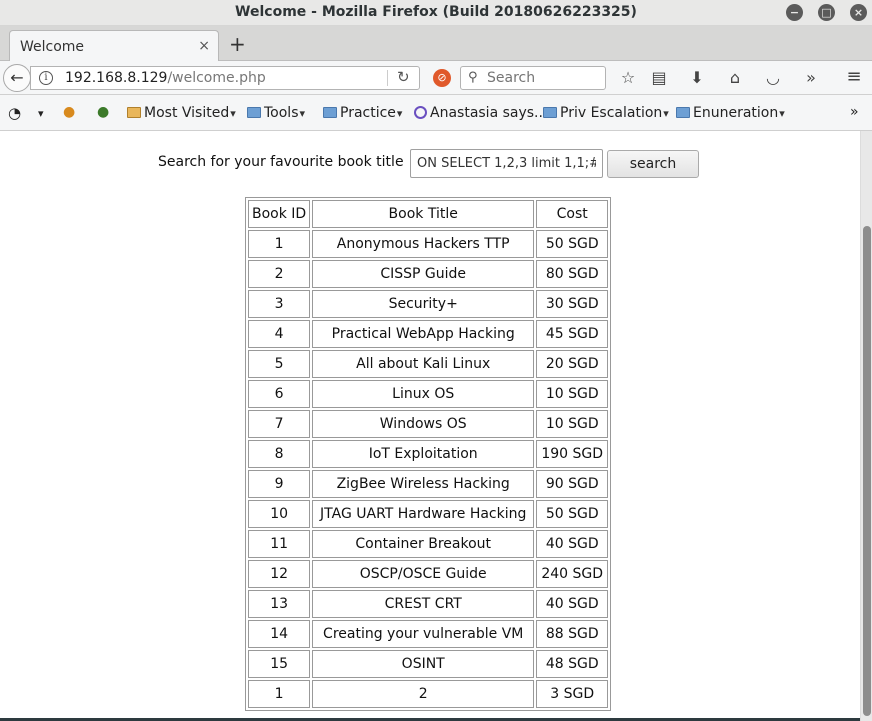  Describe the element at coordinates (279, 274) in the screenshot. I see `cell-book-id: 2` at that location.